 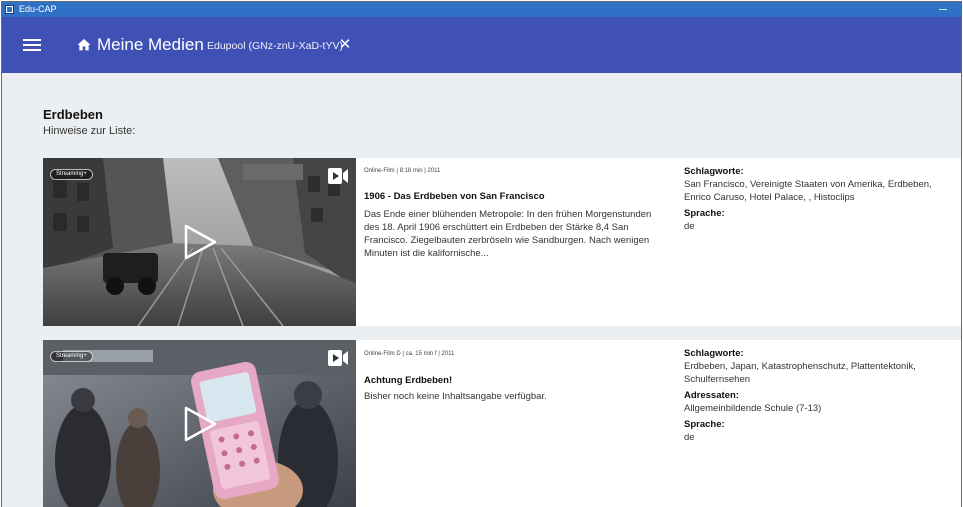 I want to click on menu-icon, so click(x=32, y=45).